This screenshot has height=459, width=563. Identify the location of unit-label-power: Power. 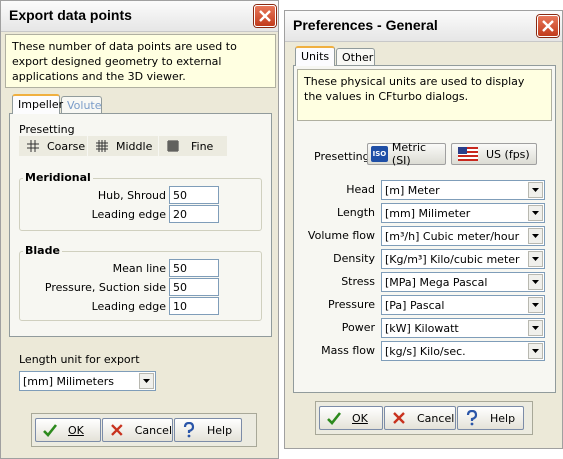
(358, 327).